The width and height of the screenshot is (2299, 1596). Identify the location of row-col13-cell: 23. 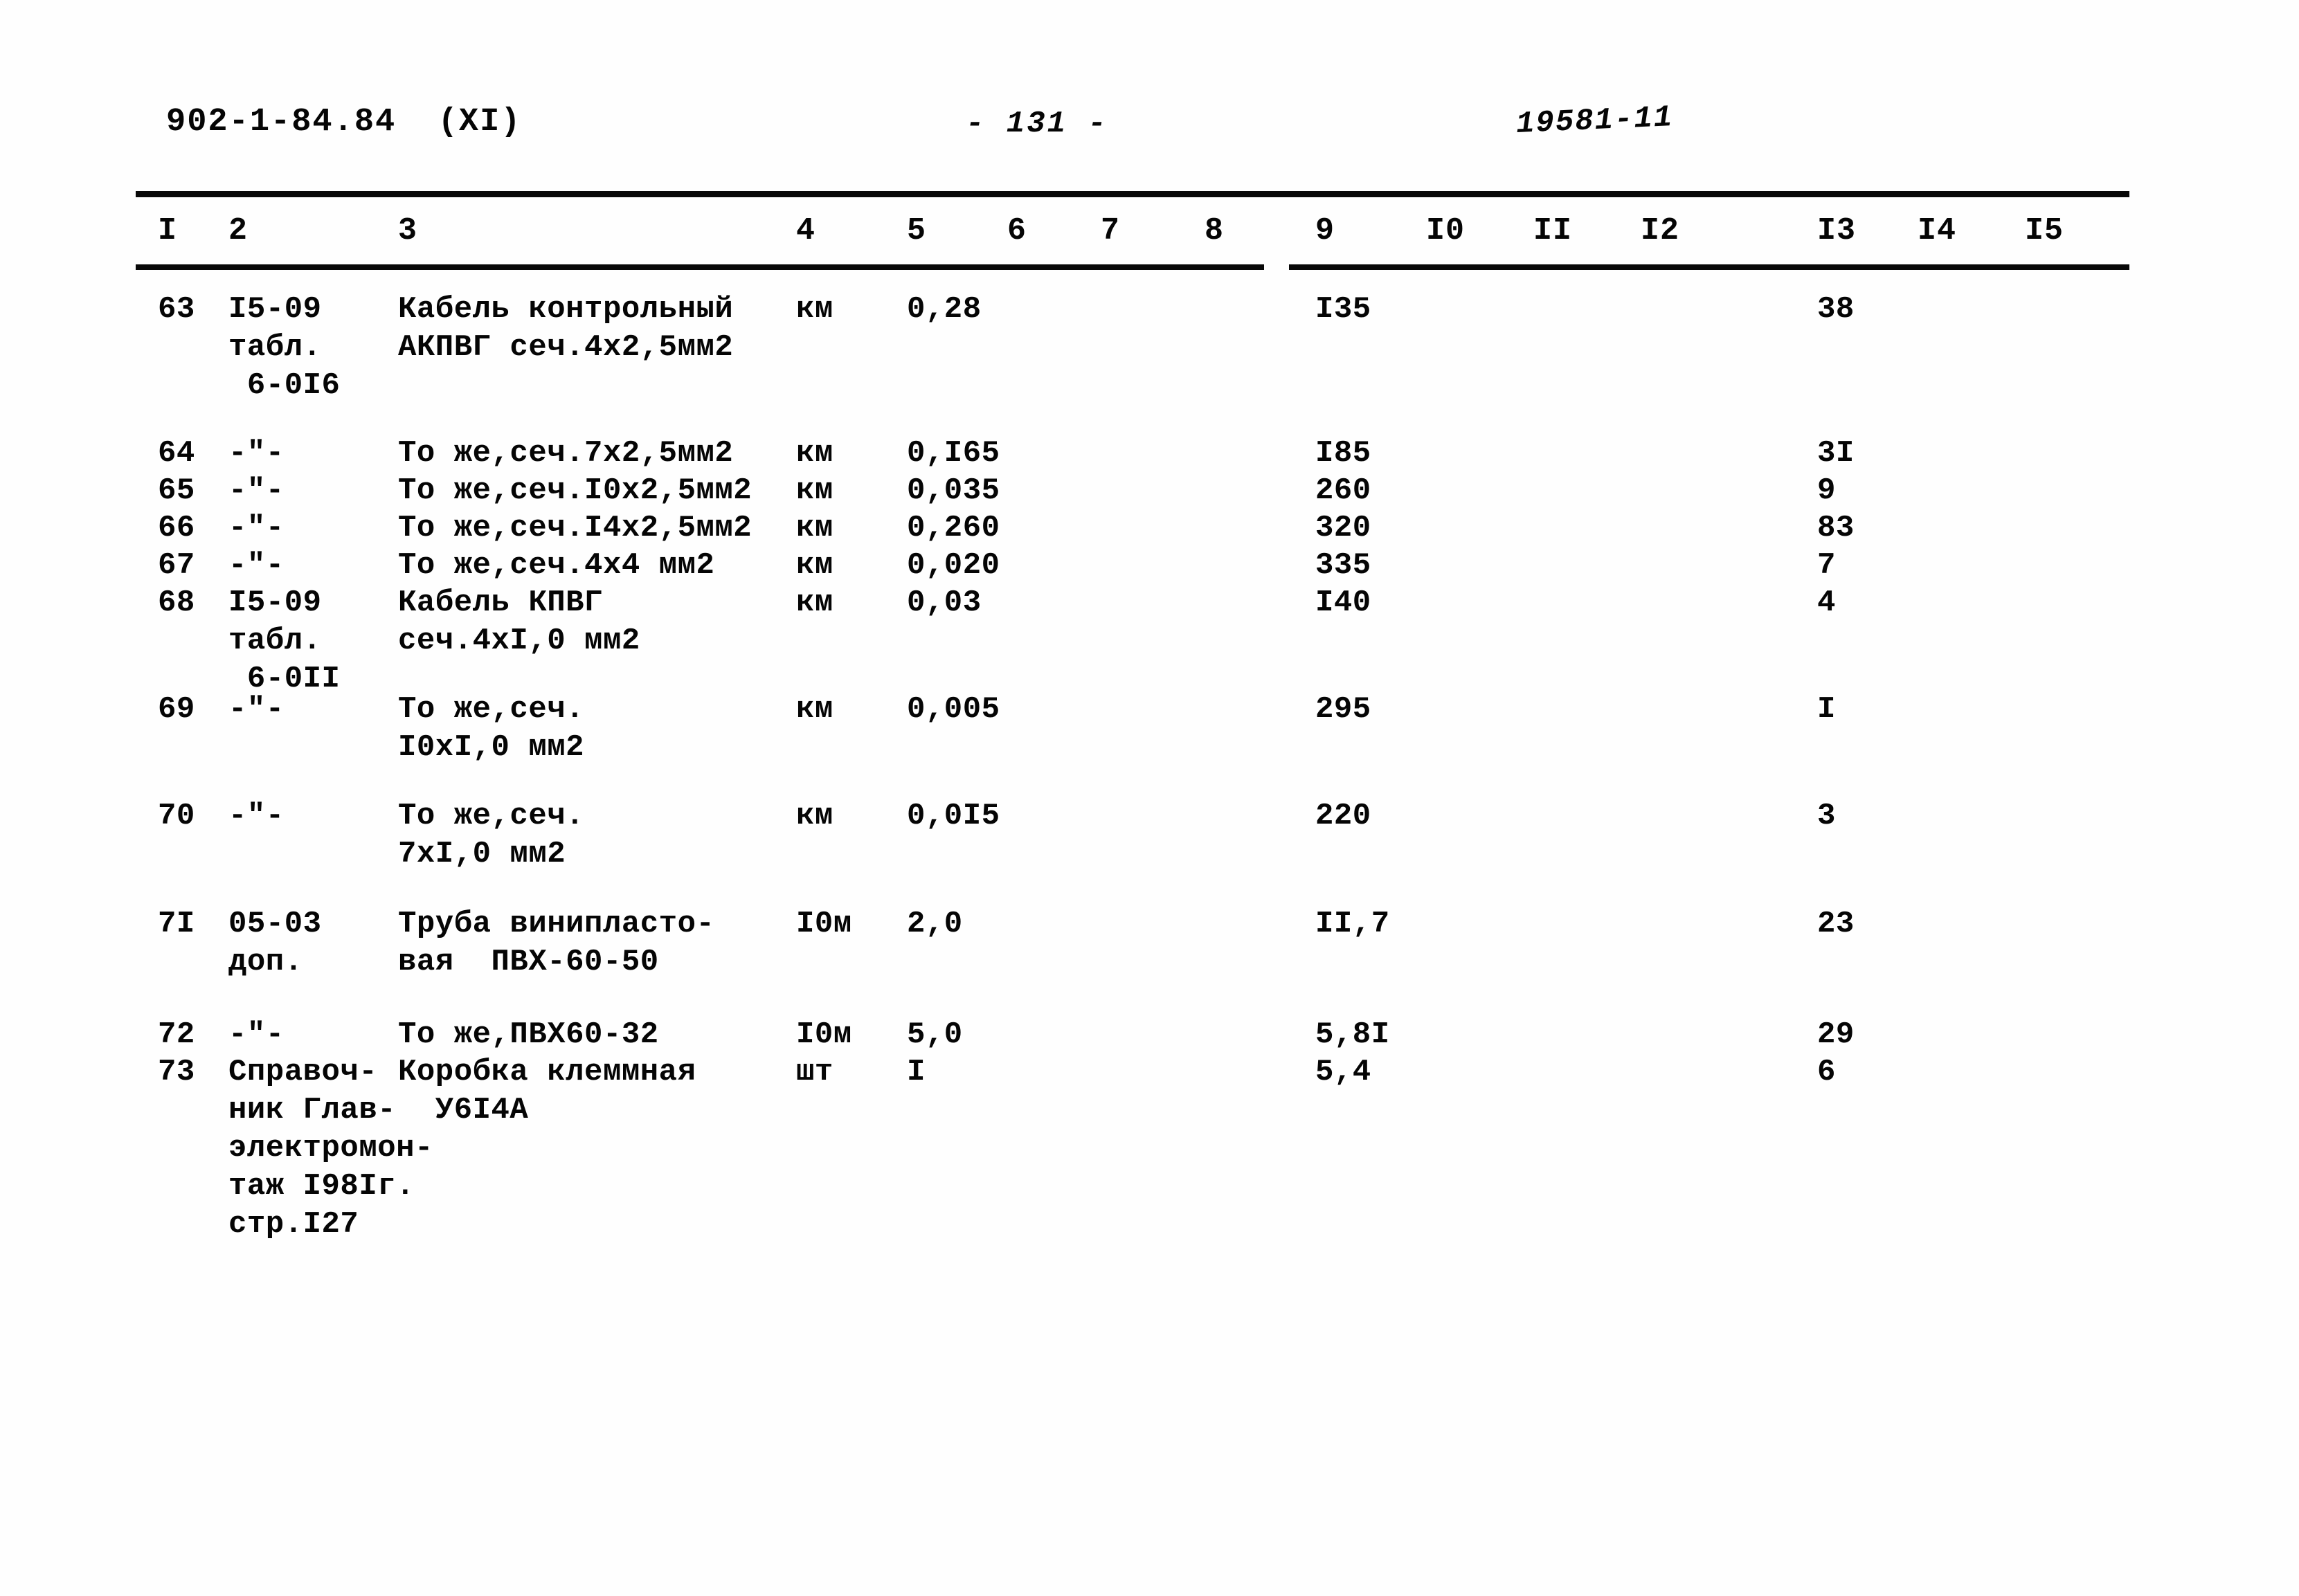
(1836, 924).